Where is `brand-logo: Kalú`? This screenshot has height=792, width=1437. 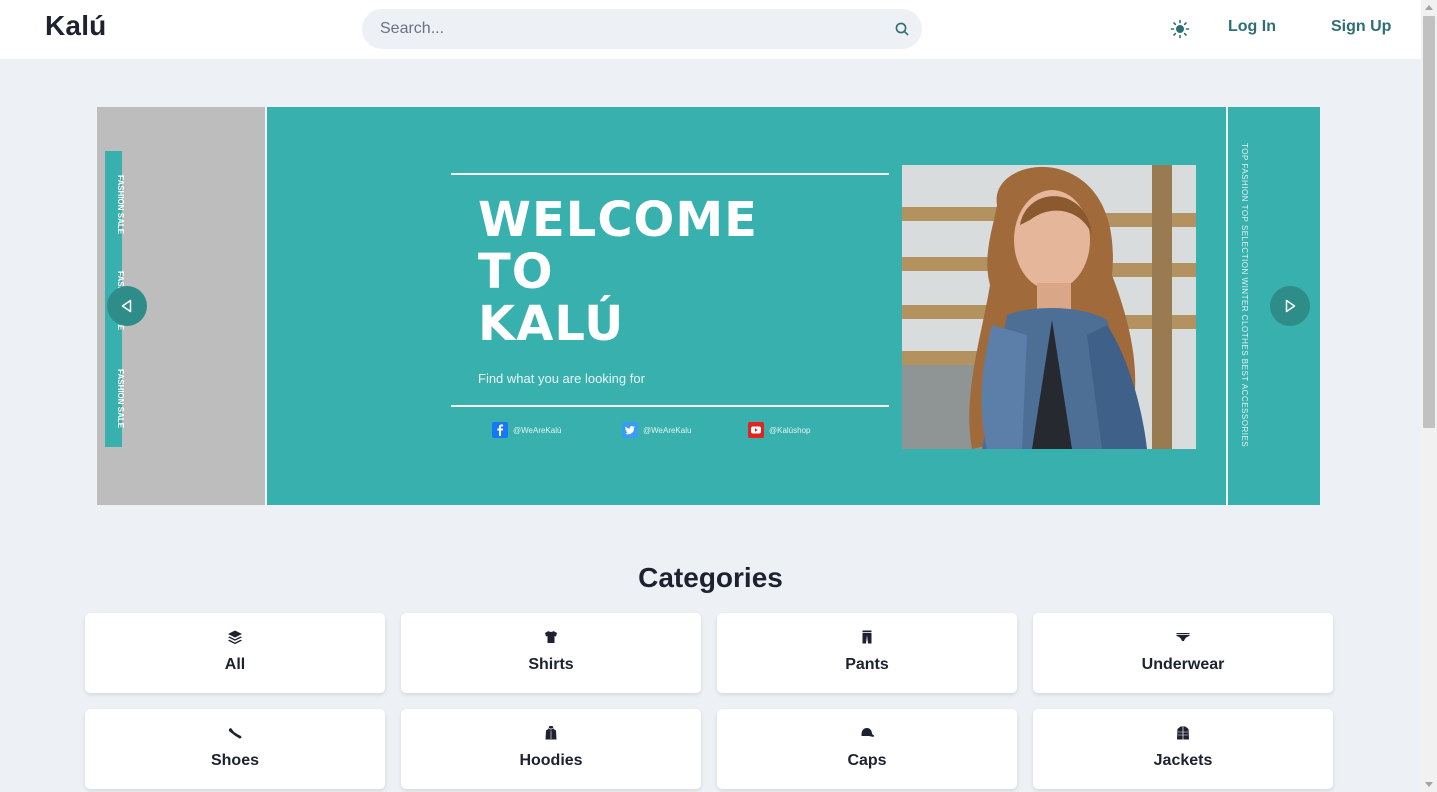
brand-logo: Kalú is located at coordinates (75, 26).